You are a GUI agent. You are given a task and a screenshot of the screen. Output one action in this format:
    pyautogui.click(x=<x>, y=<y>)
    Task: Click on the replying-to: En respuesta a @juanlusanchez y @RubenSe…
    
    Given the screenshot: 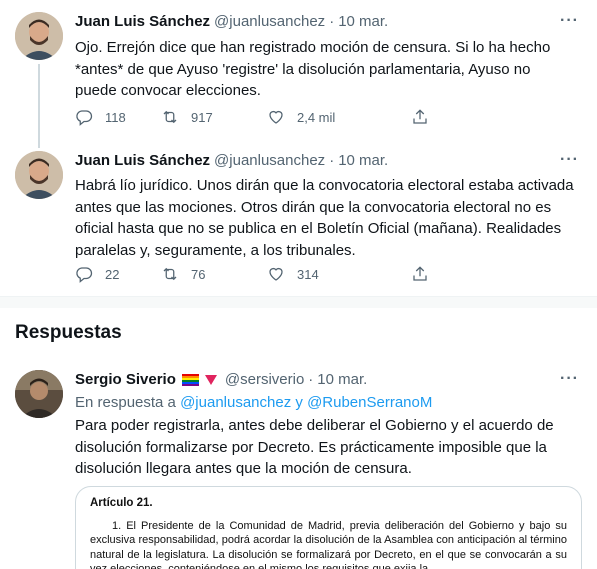 What is the action you would take?
    pyautogui.click(x=253, y=402)
    